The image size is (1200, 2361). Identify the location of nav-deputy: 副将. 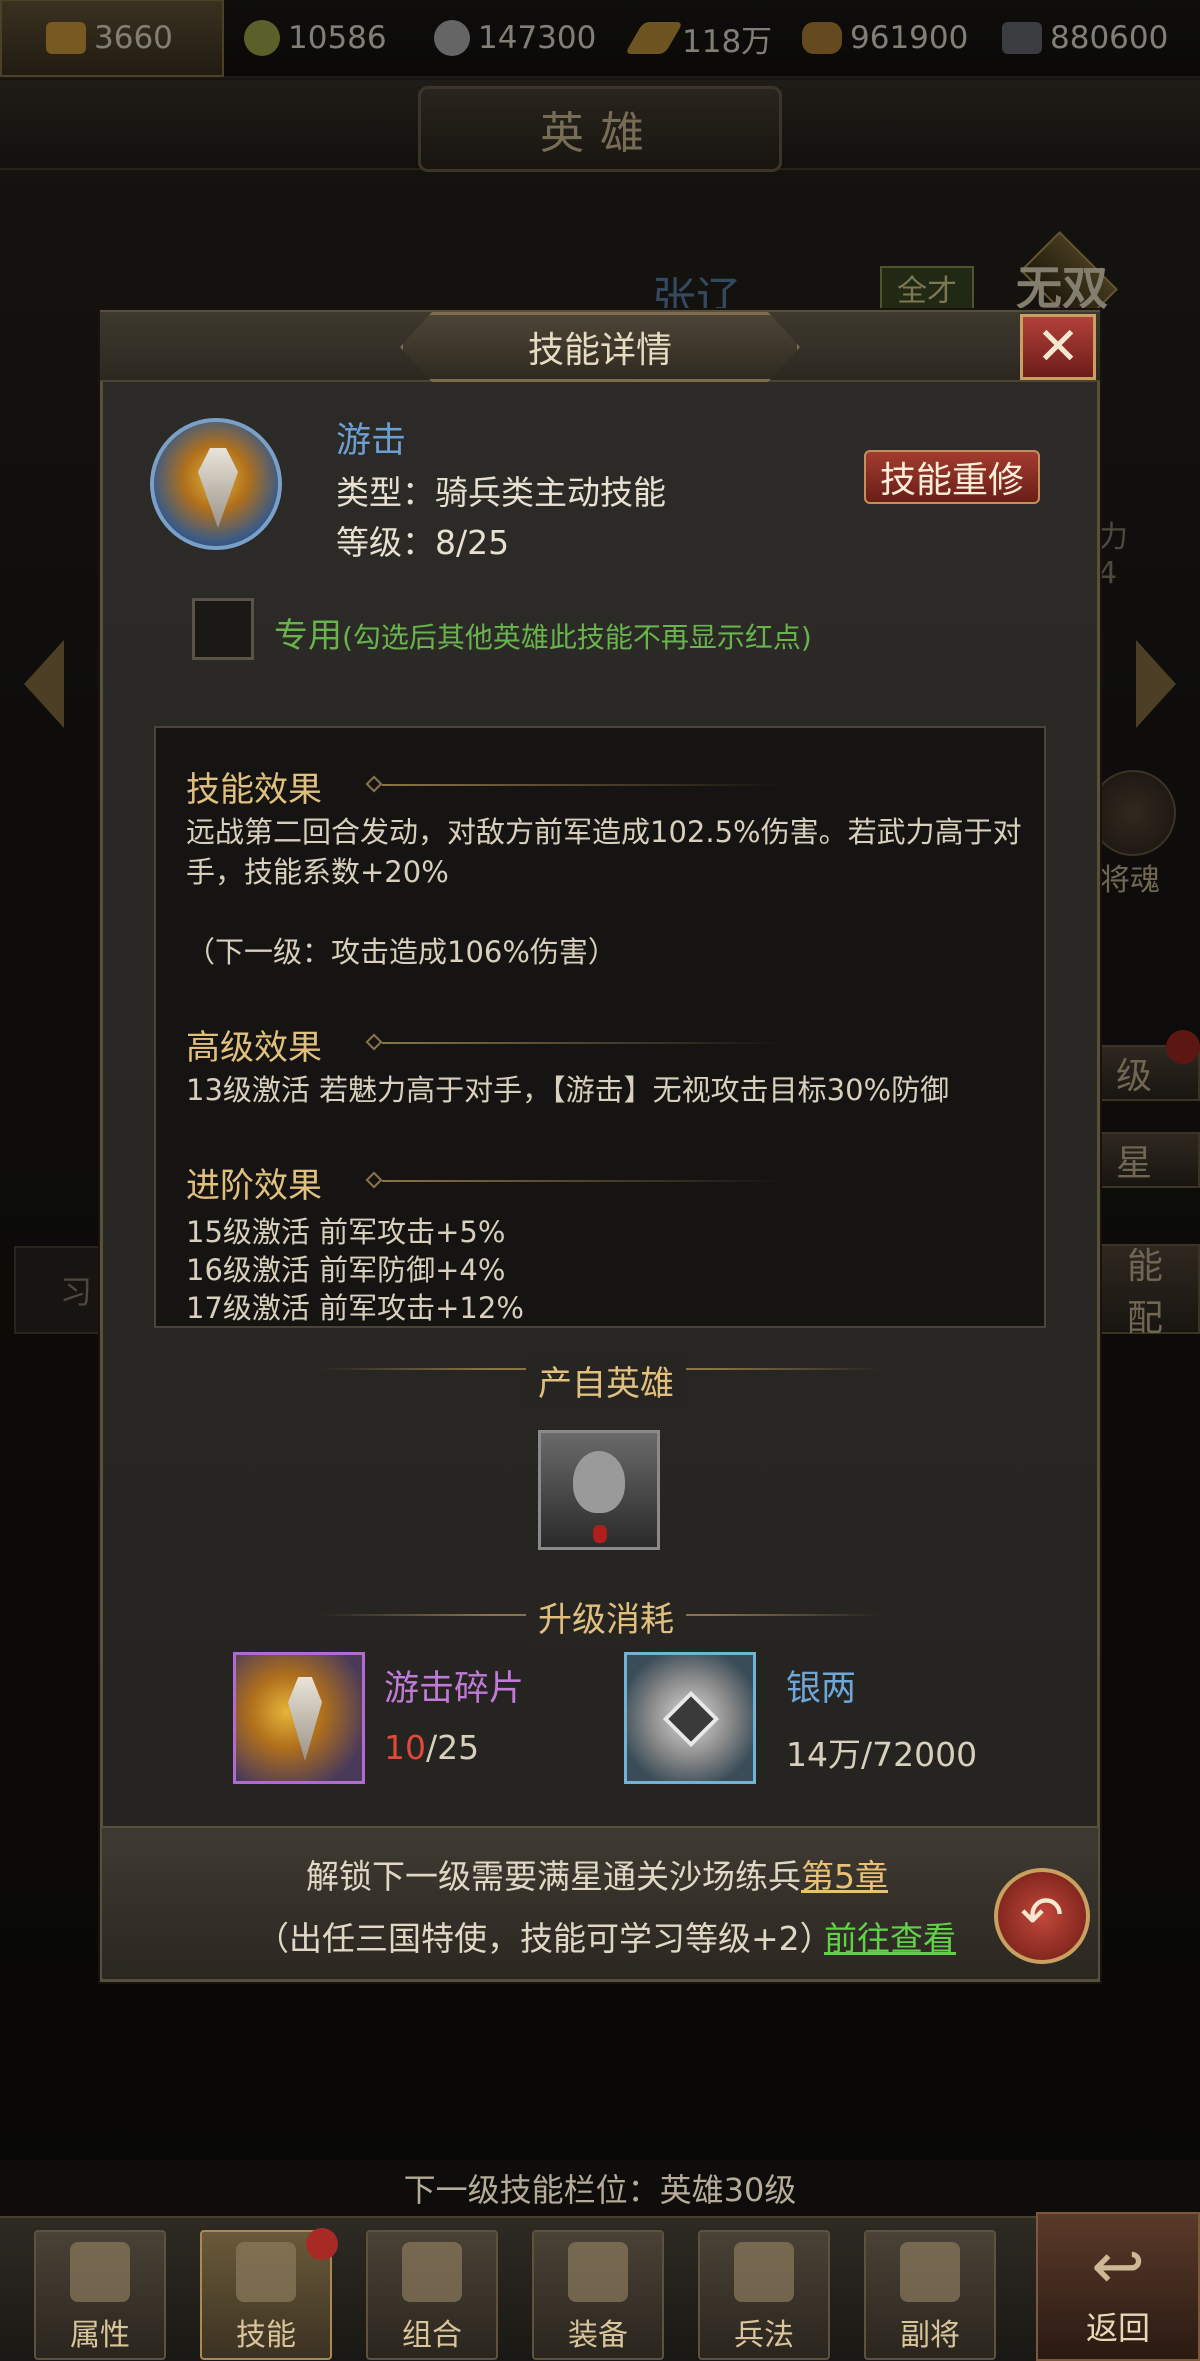
(930, 2295).